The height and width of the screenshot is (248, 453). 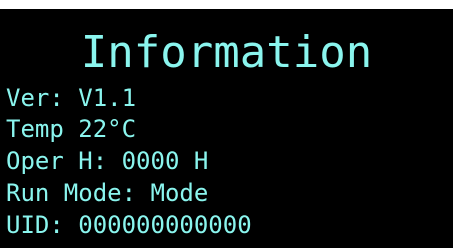 I want to click on screen-title: Information, so click(x=226, y=52).